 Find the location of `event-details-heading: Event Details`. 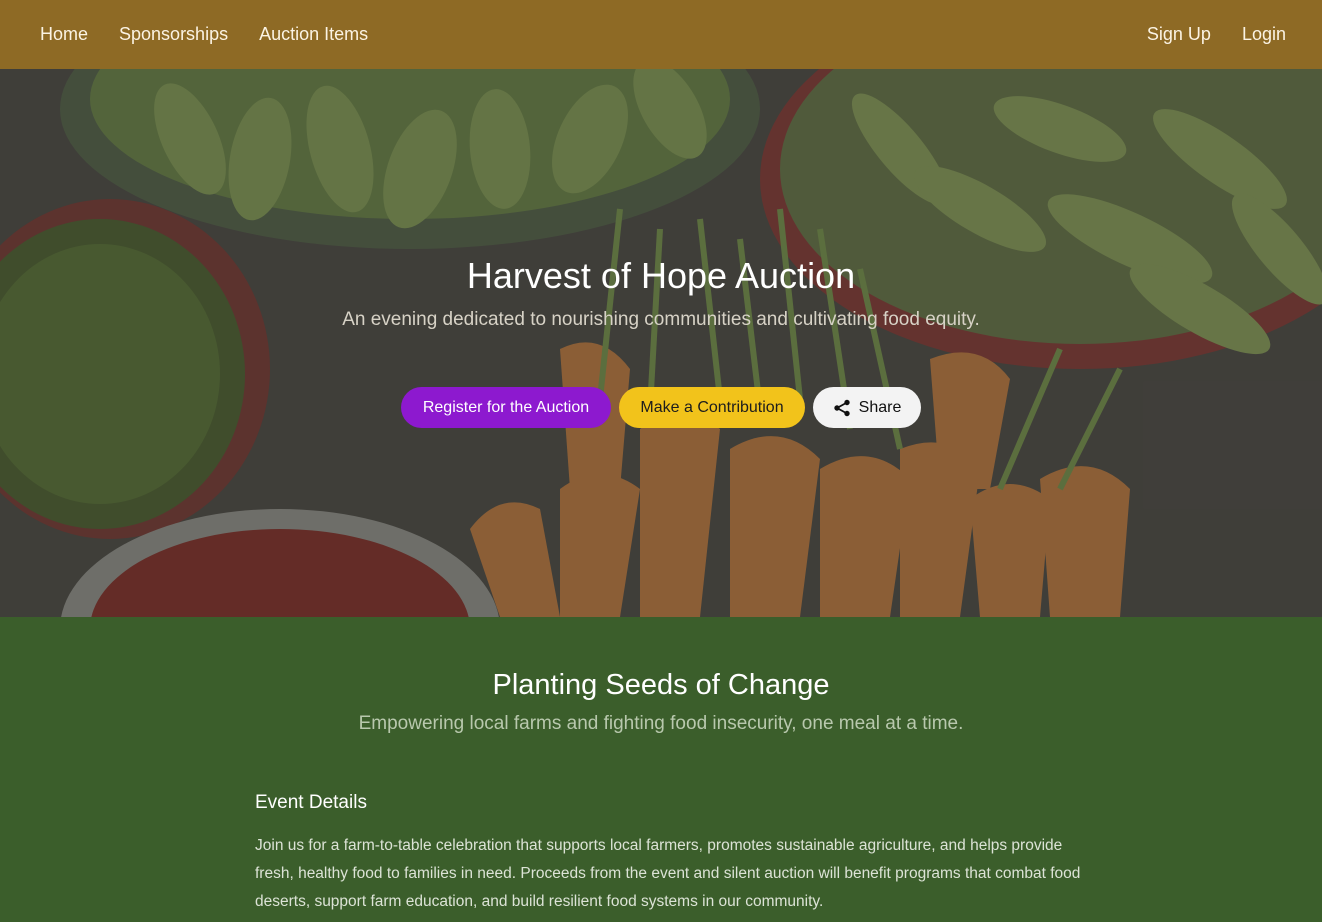

event-details-heading: Event Details is located at coordinates (311, 802).